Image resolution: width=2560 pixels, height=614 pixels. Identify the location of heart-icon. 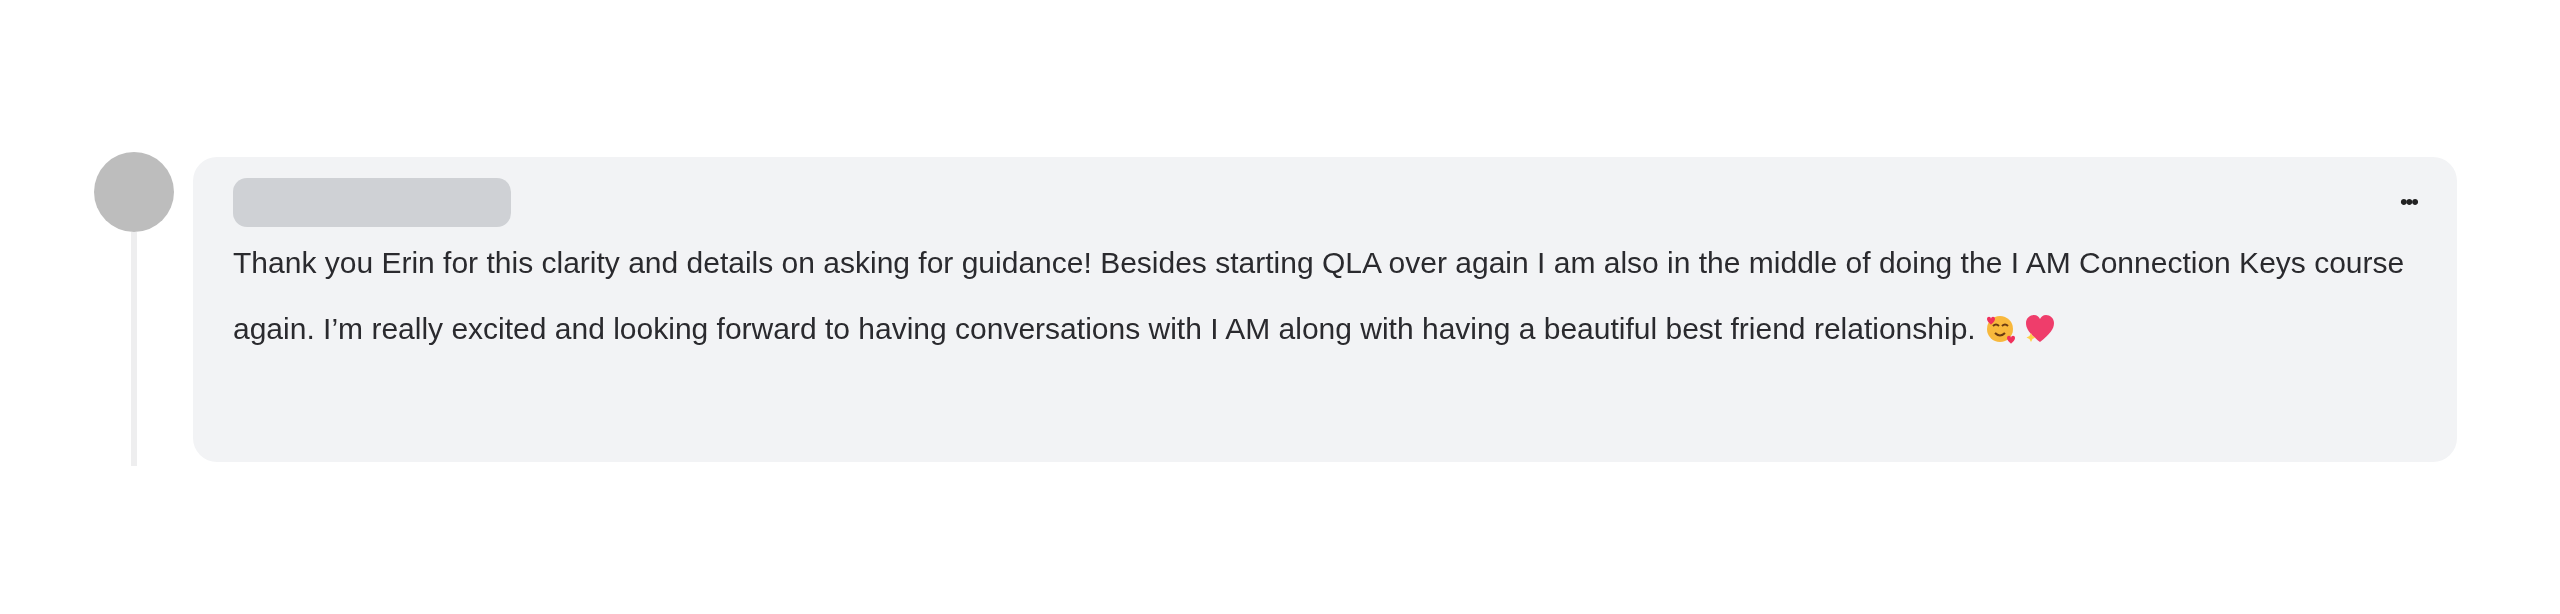
(2039, 329).